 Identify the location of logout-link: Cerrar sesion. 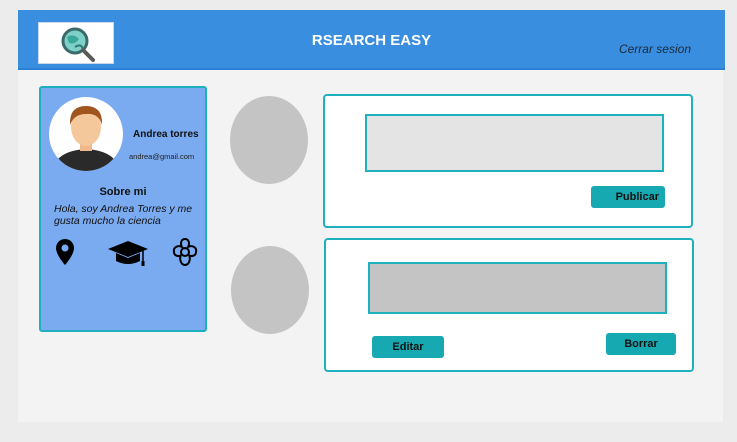
(655, 49).